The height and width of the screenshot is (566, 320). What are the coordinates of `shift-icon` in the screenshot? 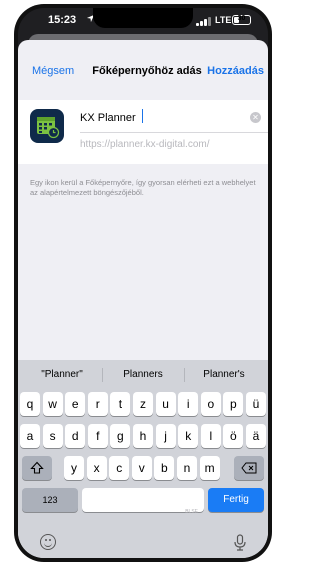 It's located at (37, 467).